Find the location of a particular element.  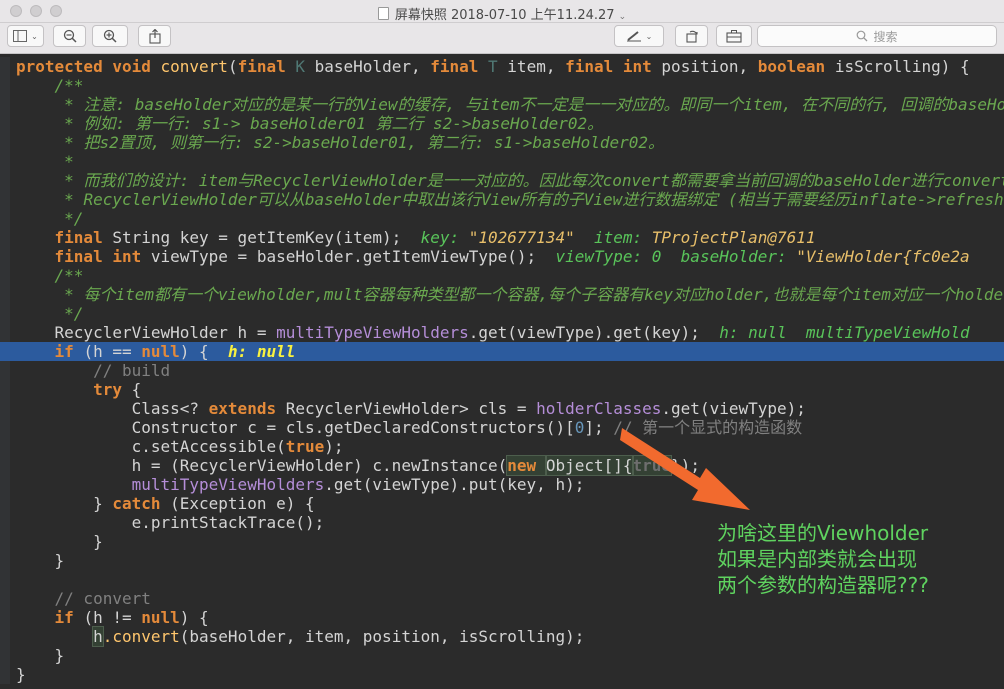

zoom-in-icon is located at coordinates (110, 36).